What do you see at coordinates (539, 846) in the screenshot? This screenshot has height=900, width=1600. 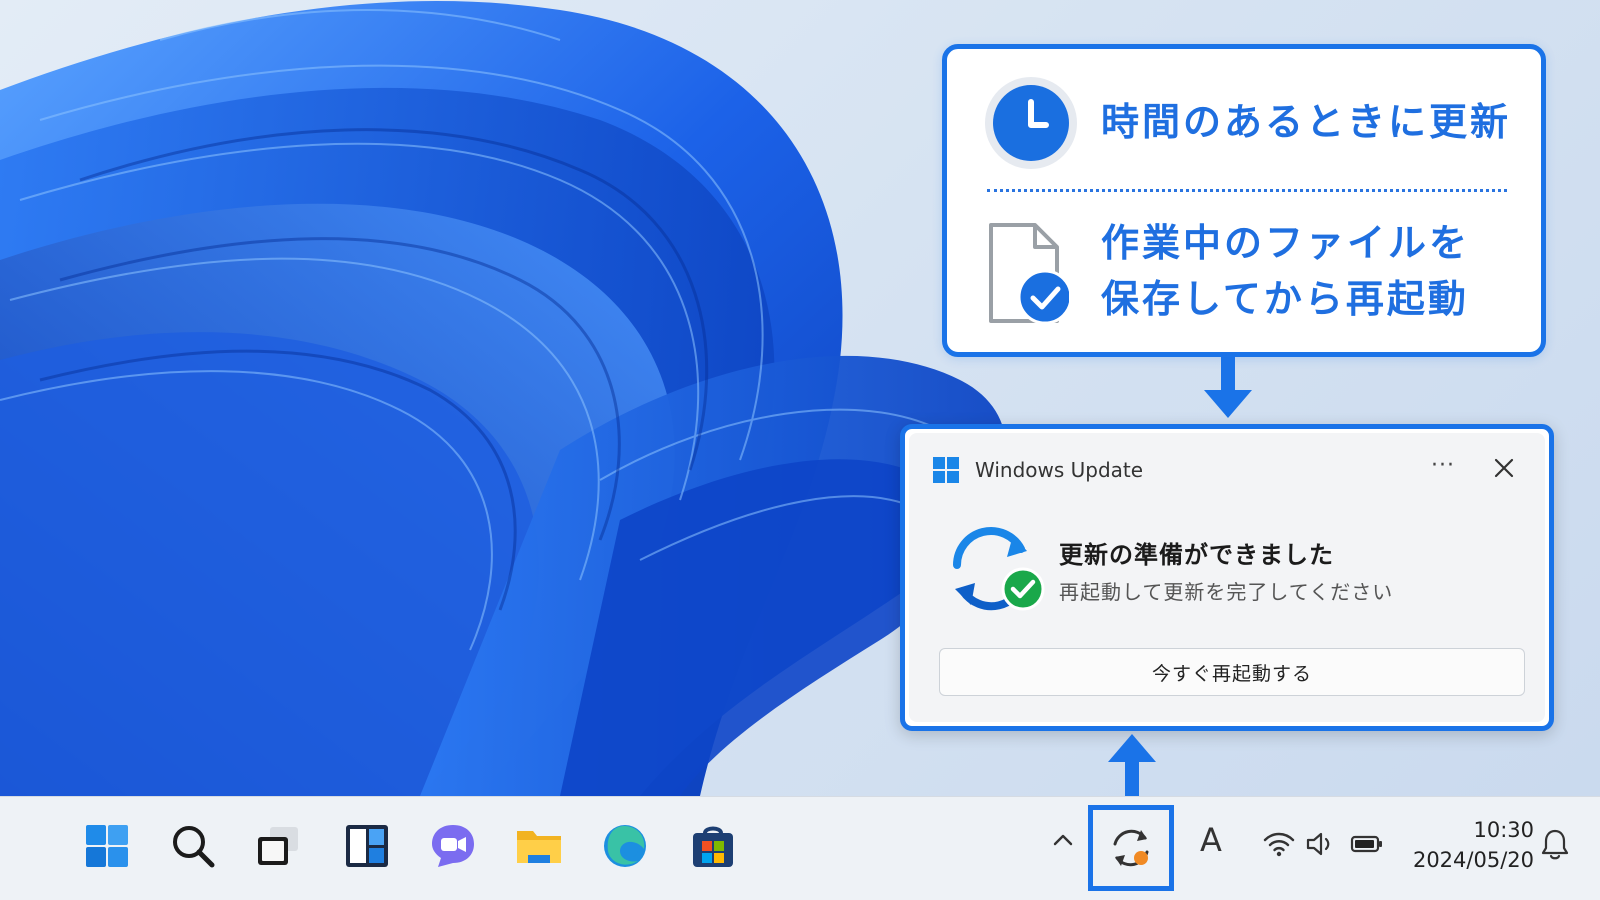 I see `file-explorer-icon` at bounding box center [539, 846].